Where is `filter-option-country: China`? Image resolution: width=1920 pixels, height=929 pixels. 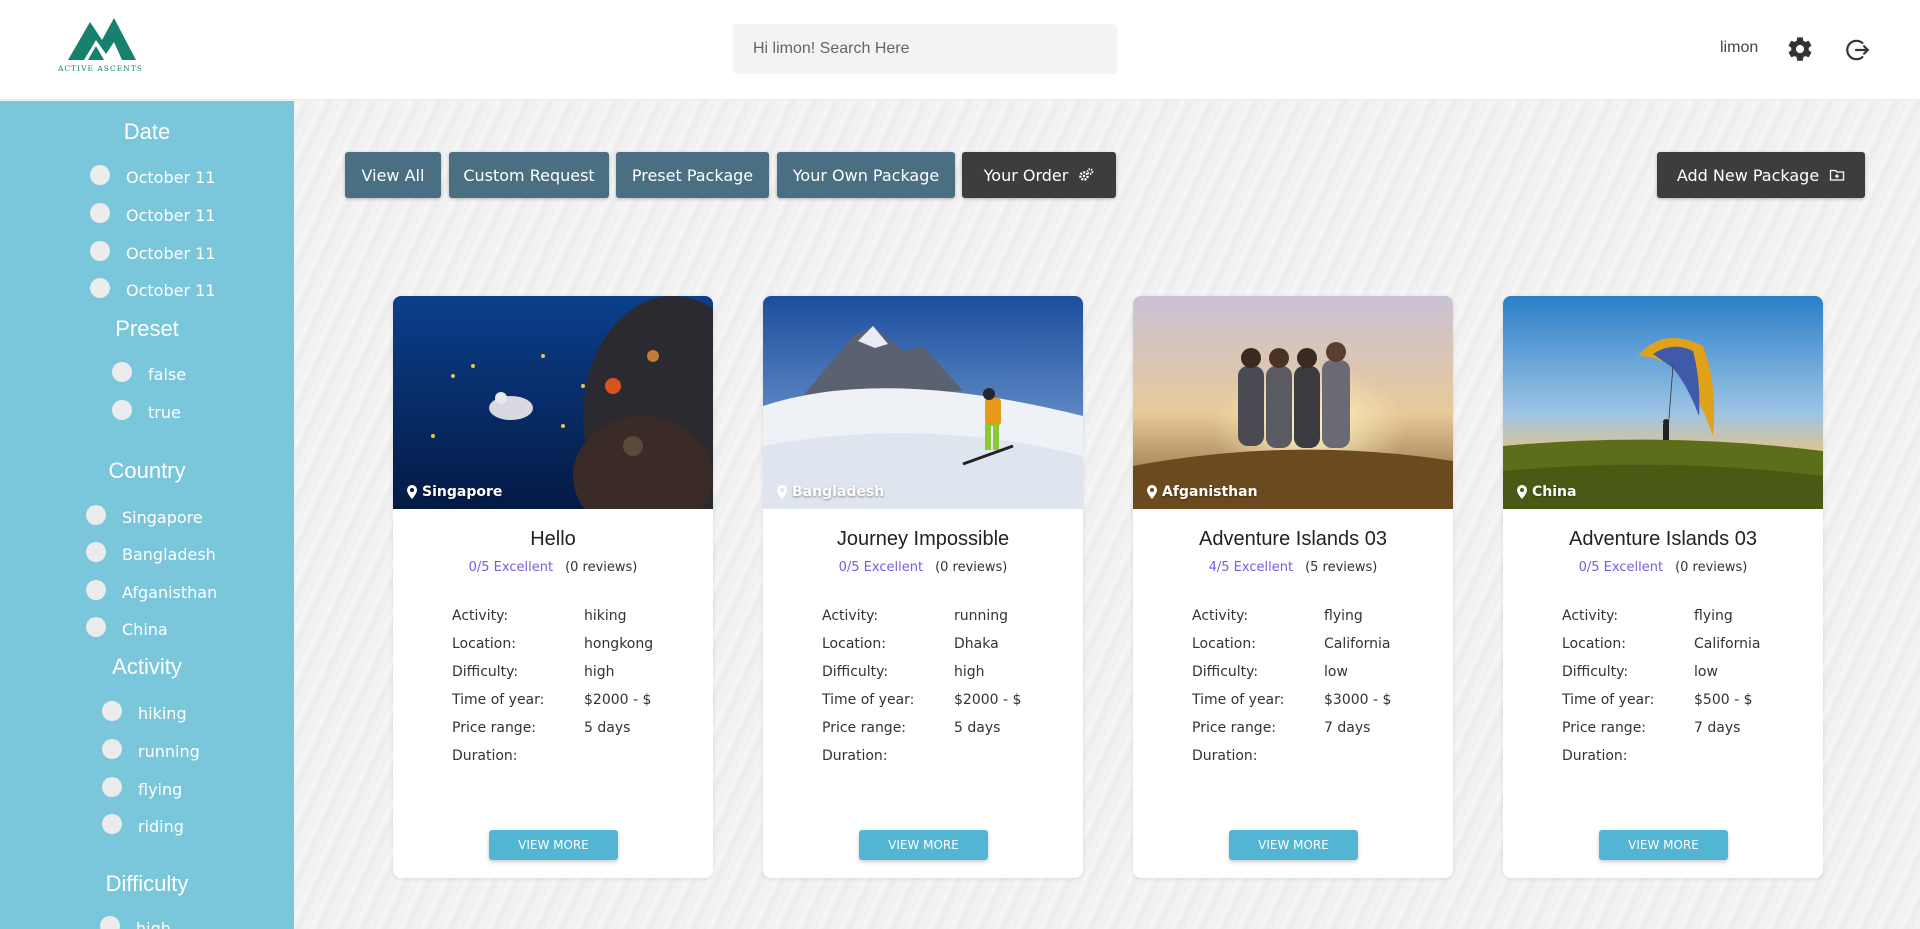
filter-option-country: China is located at coordinates (127, 627).